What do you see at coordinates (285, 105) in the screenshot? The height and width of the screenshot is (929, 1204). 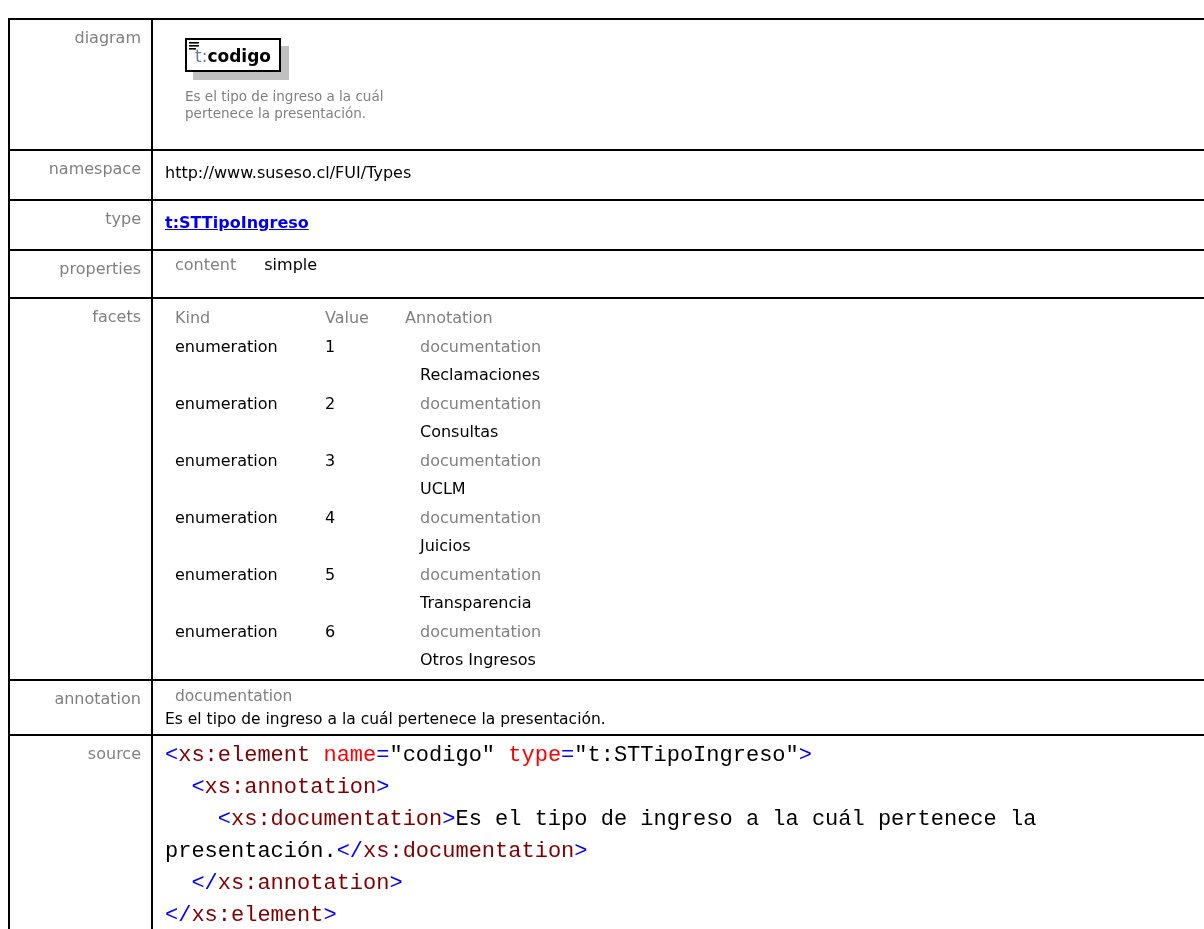 I see `diagram-documentation: Es el tipo de ingreso a la cuál pertenece la presentación.` at bounding box center [285, 105].